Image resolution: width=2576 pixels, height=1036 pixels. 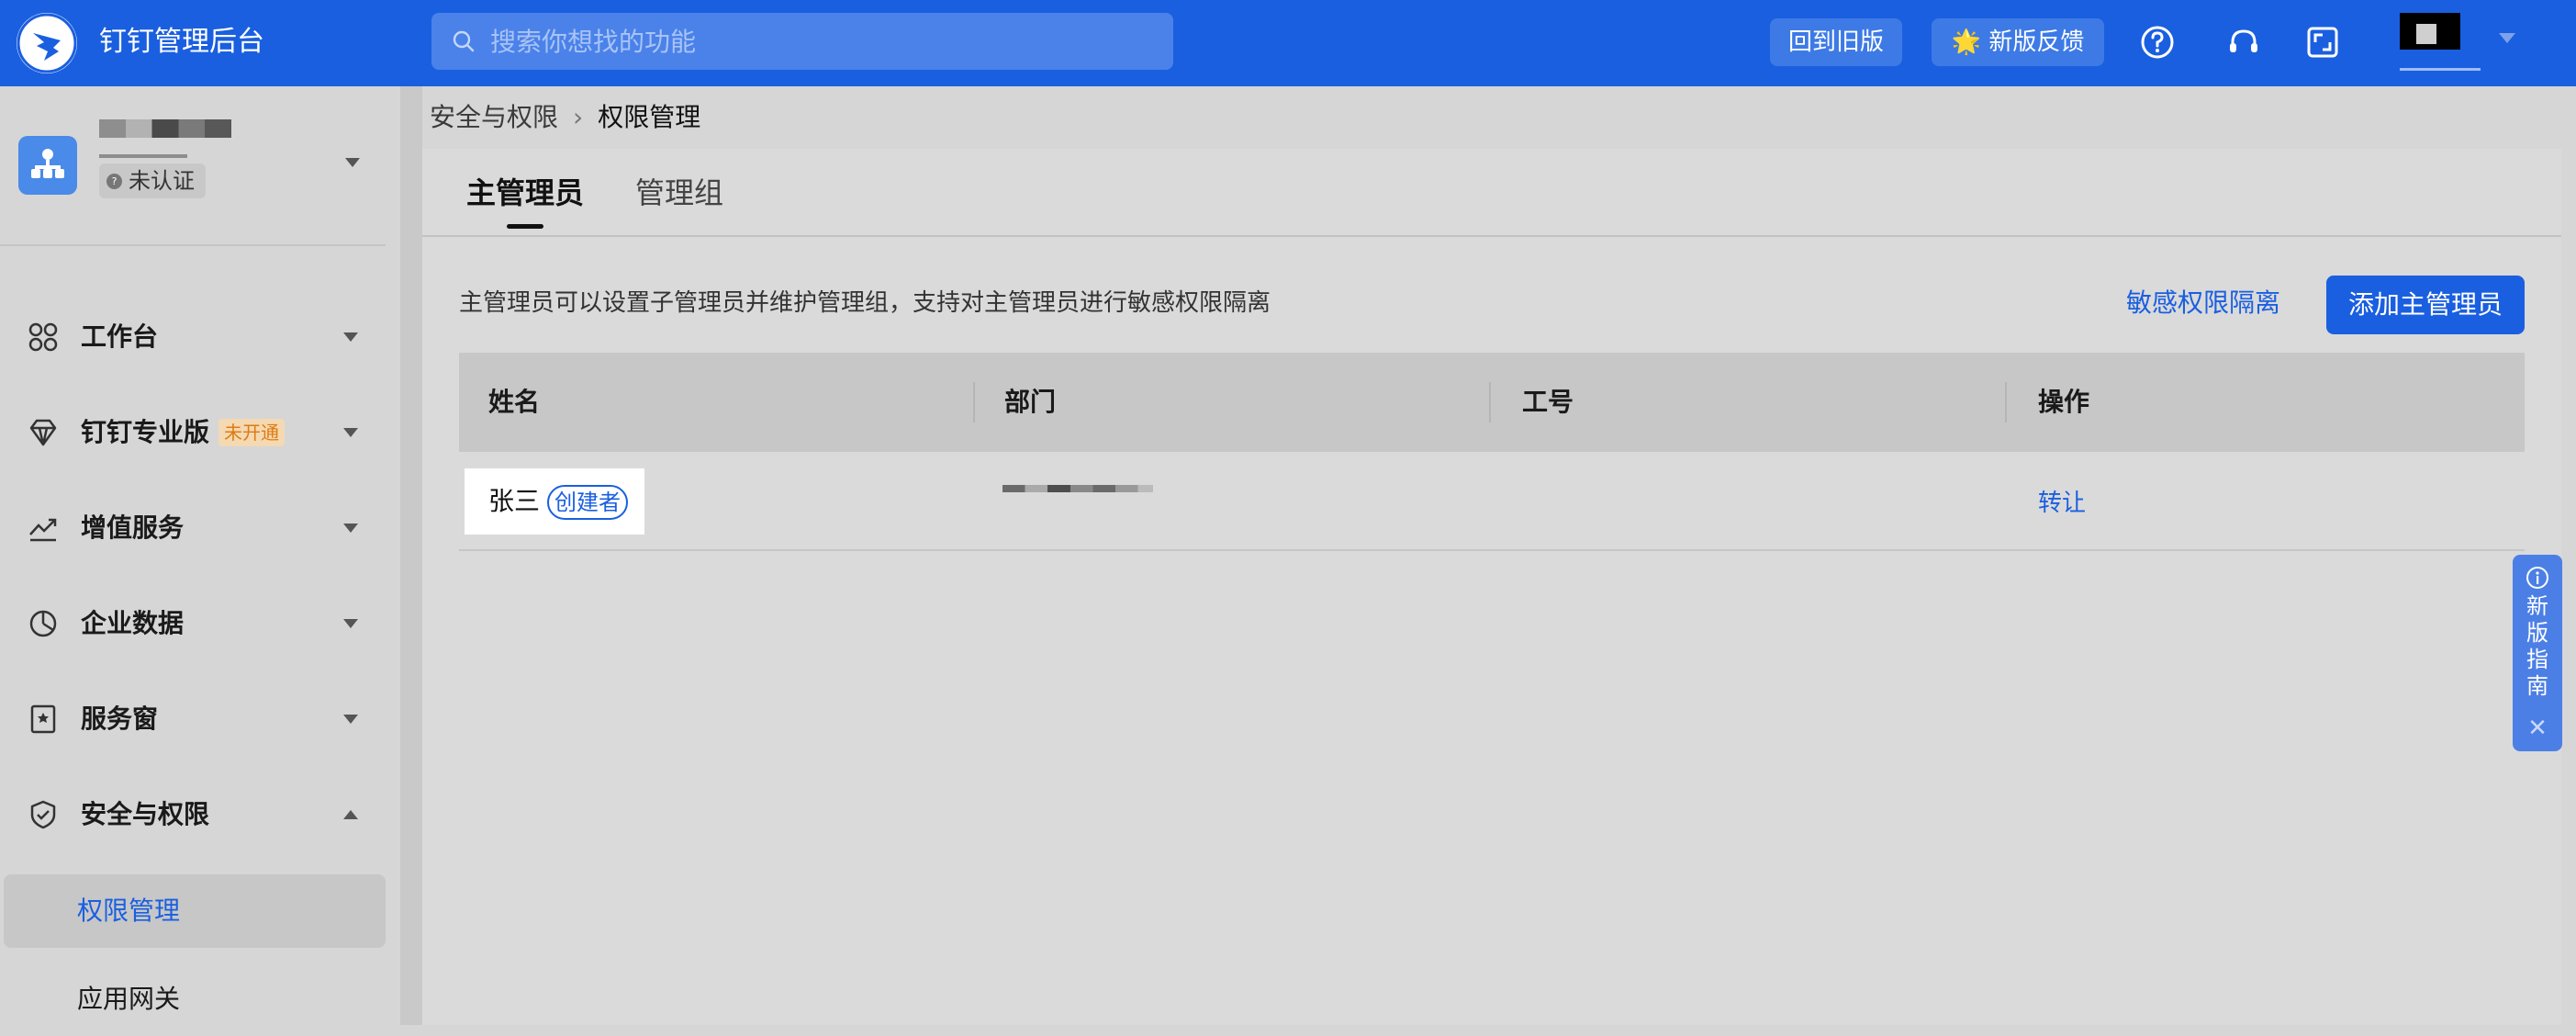 I want to click on sidebar-item-label: 工作台, so click(x=120, y=336).